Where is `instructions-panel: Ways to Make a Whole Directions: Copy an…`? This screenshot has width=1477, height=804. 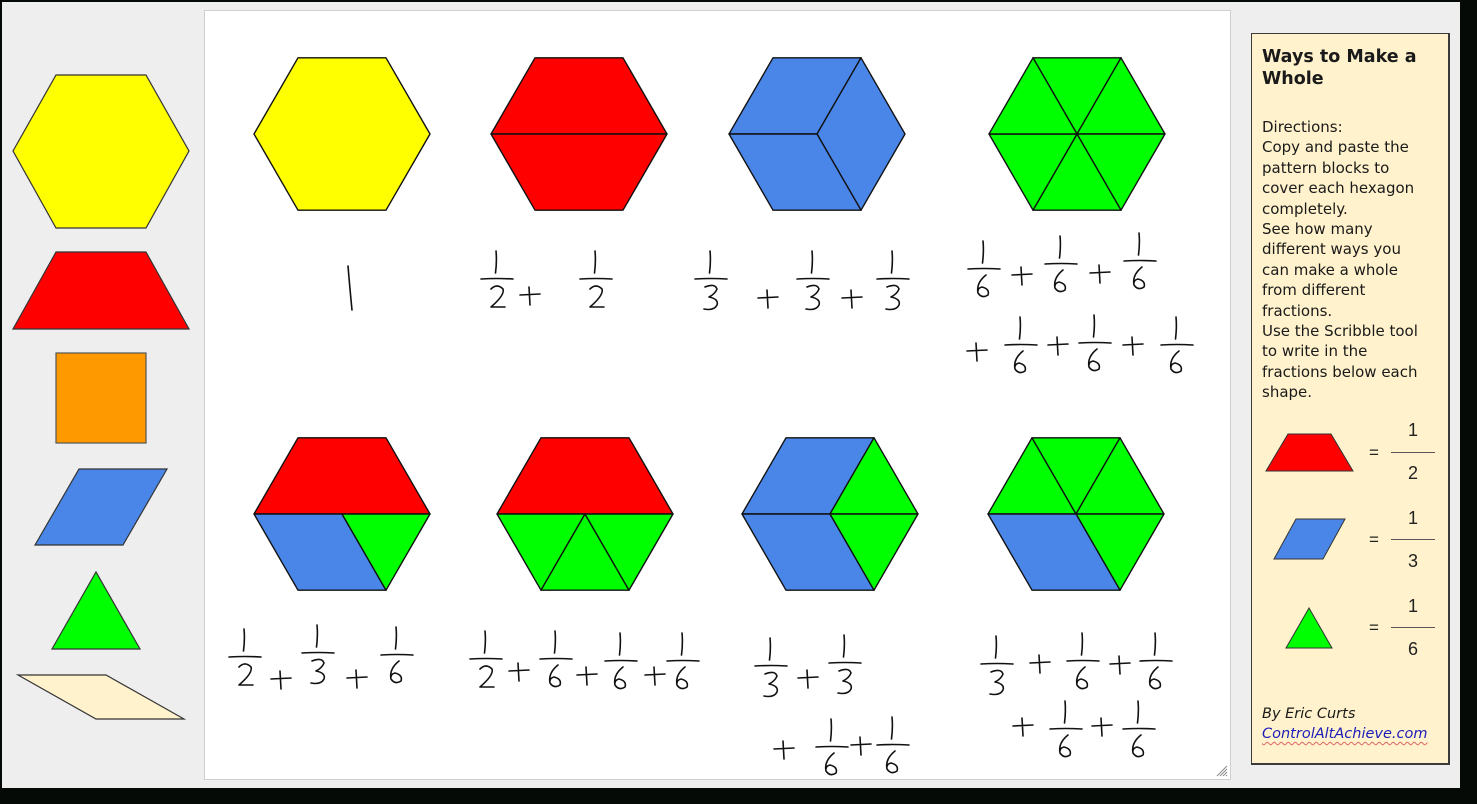 instructions-panel: Ways to Make a Whole Directions: Copy an… is located at coordinates (1350, 399).